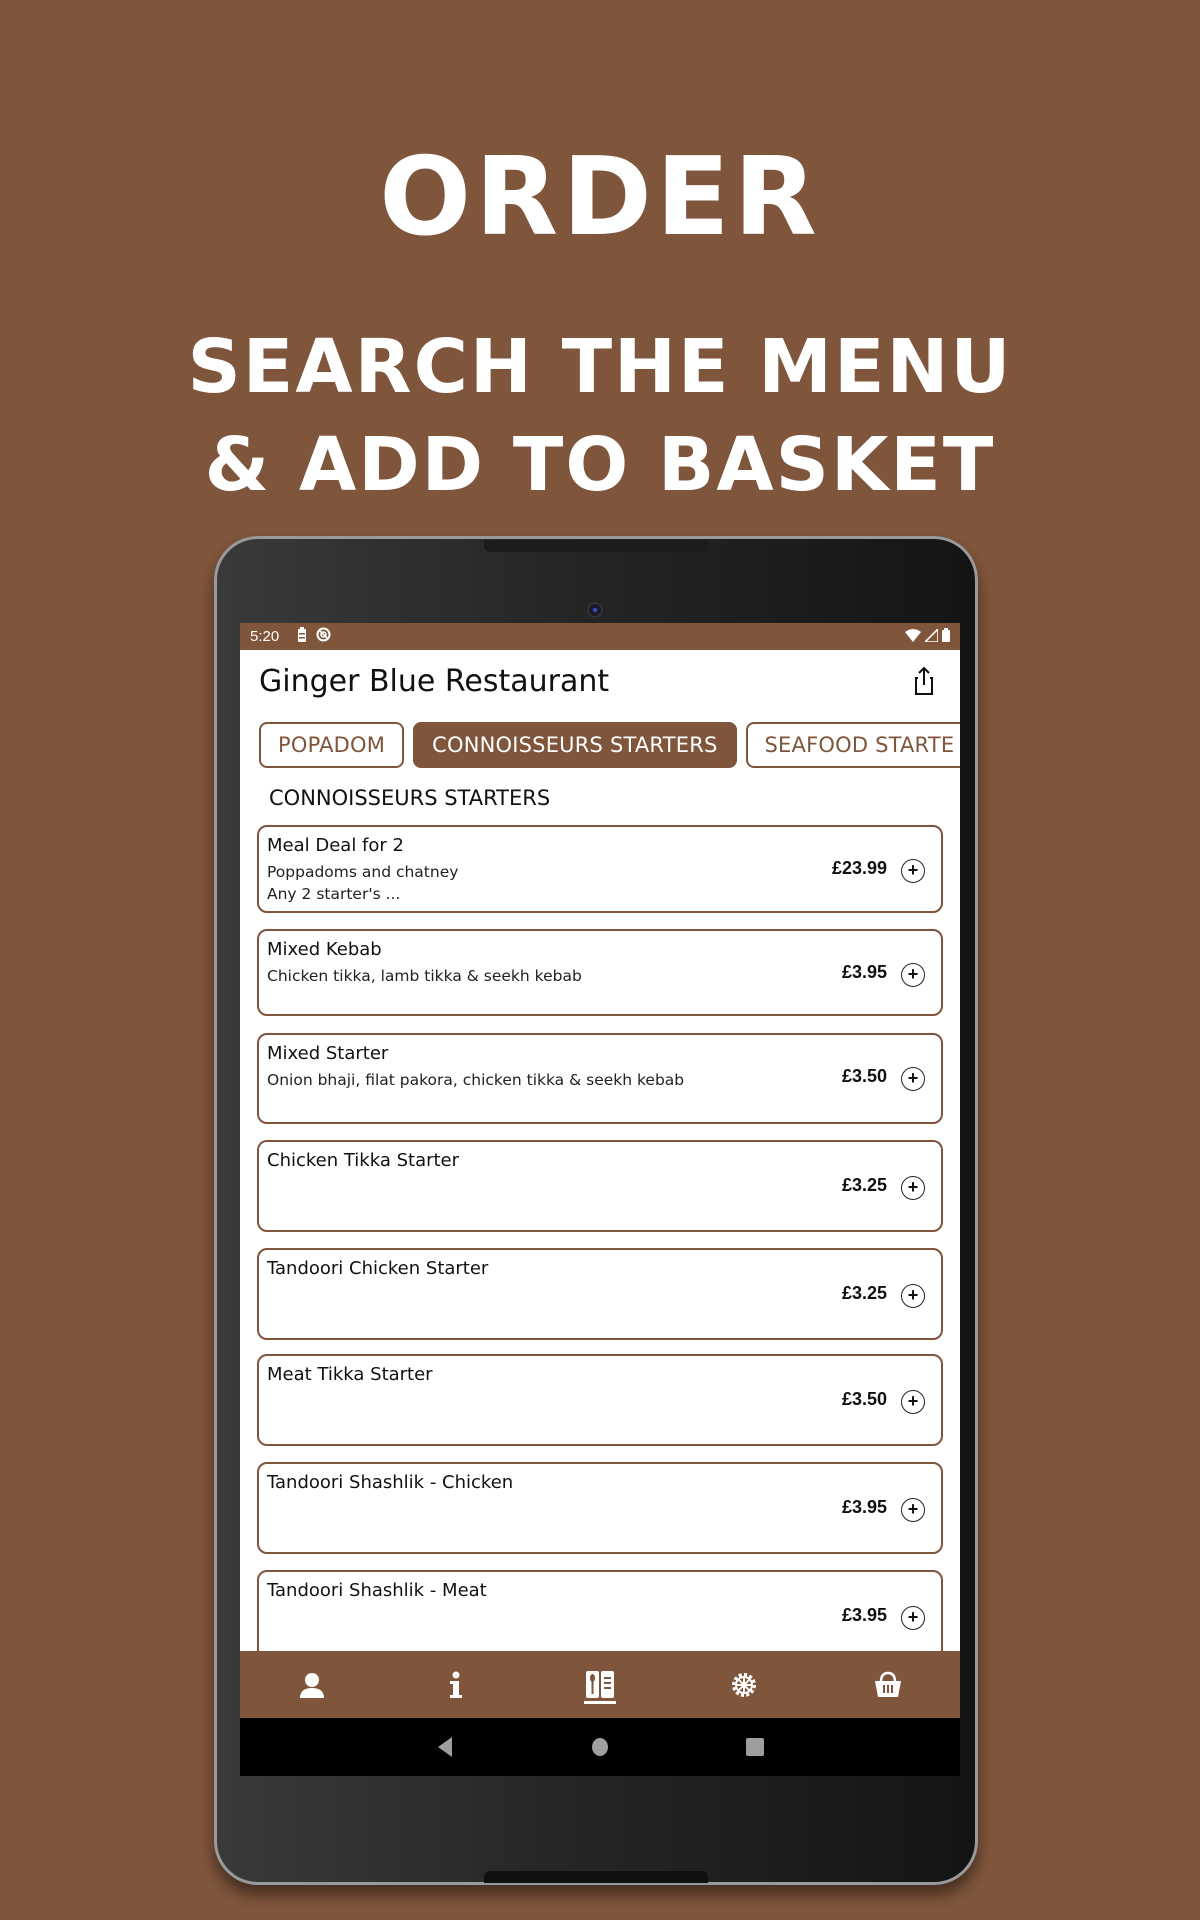  I want to click on tab-connoisseurs-starters: CONNOISSEURS STARTERS, so click(575, 745).